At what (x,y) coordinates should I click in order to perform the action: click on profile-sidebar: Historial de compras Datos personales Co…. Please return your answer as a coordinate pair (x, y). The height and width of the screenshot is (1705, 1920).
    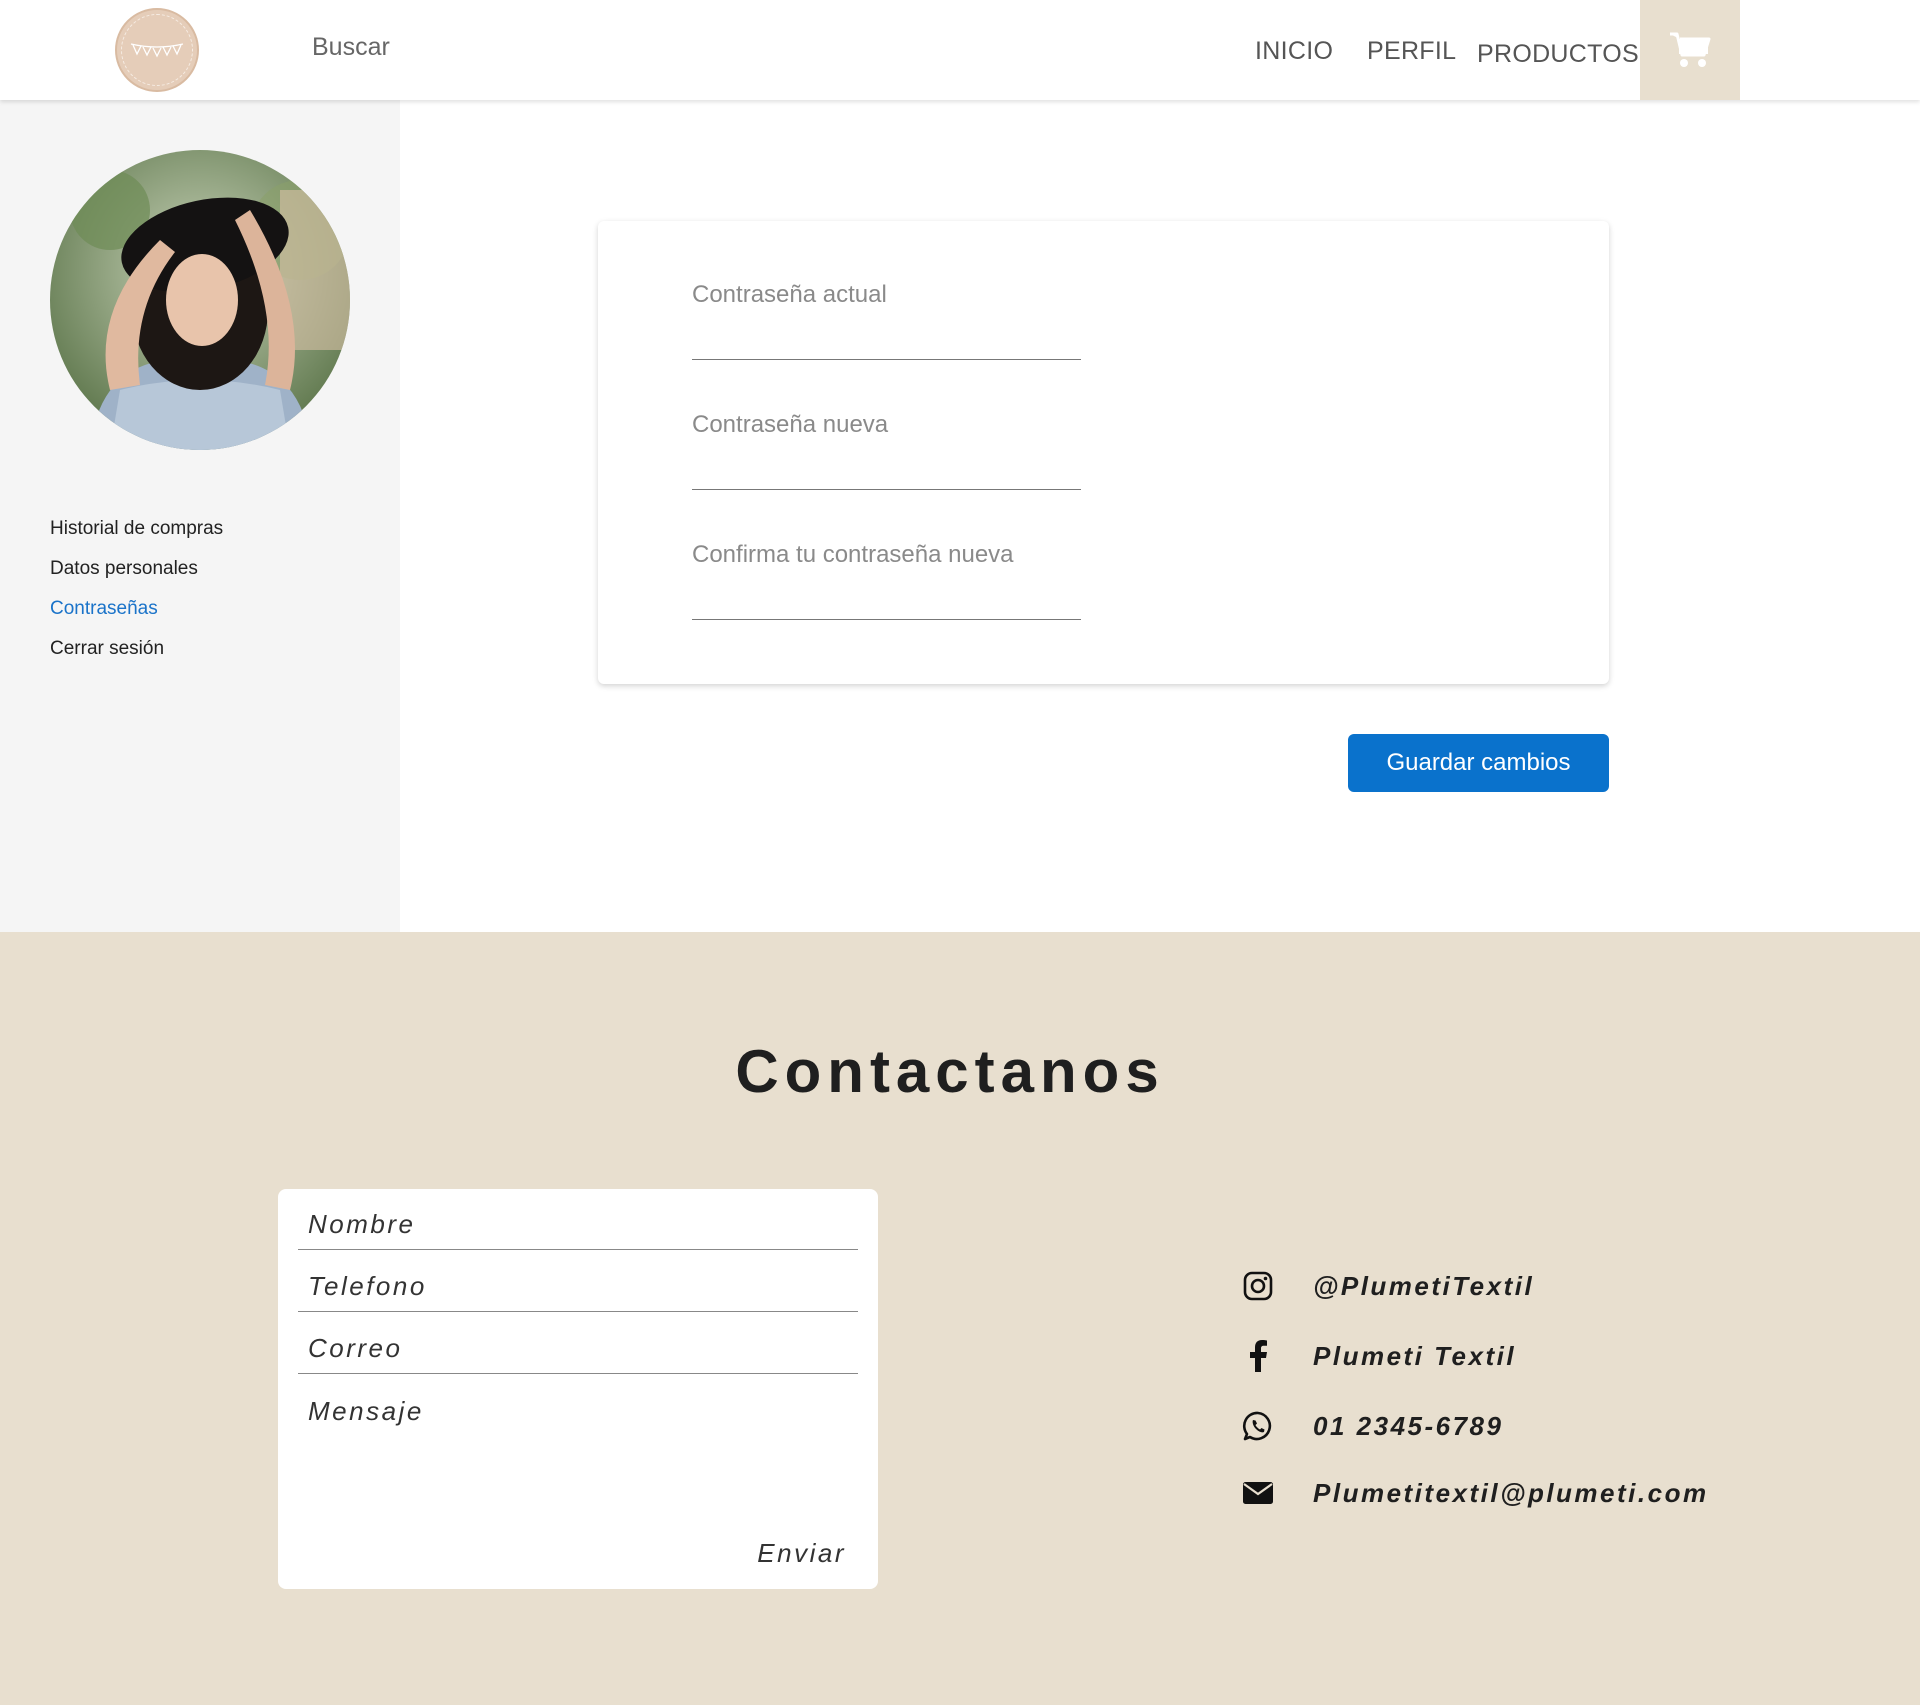
    Looking at the image, I should click on (200, 516).